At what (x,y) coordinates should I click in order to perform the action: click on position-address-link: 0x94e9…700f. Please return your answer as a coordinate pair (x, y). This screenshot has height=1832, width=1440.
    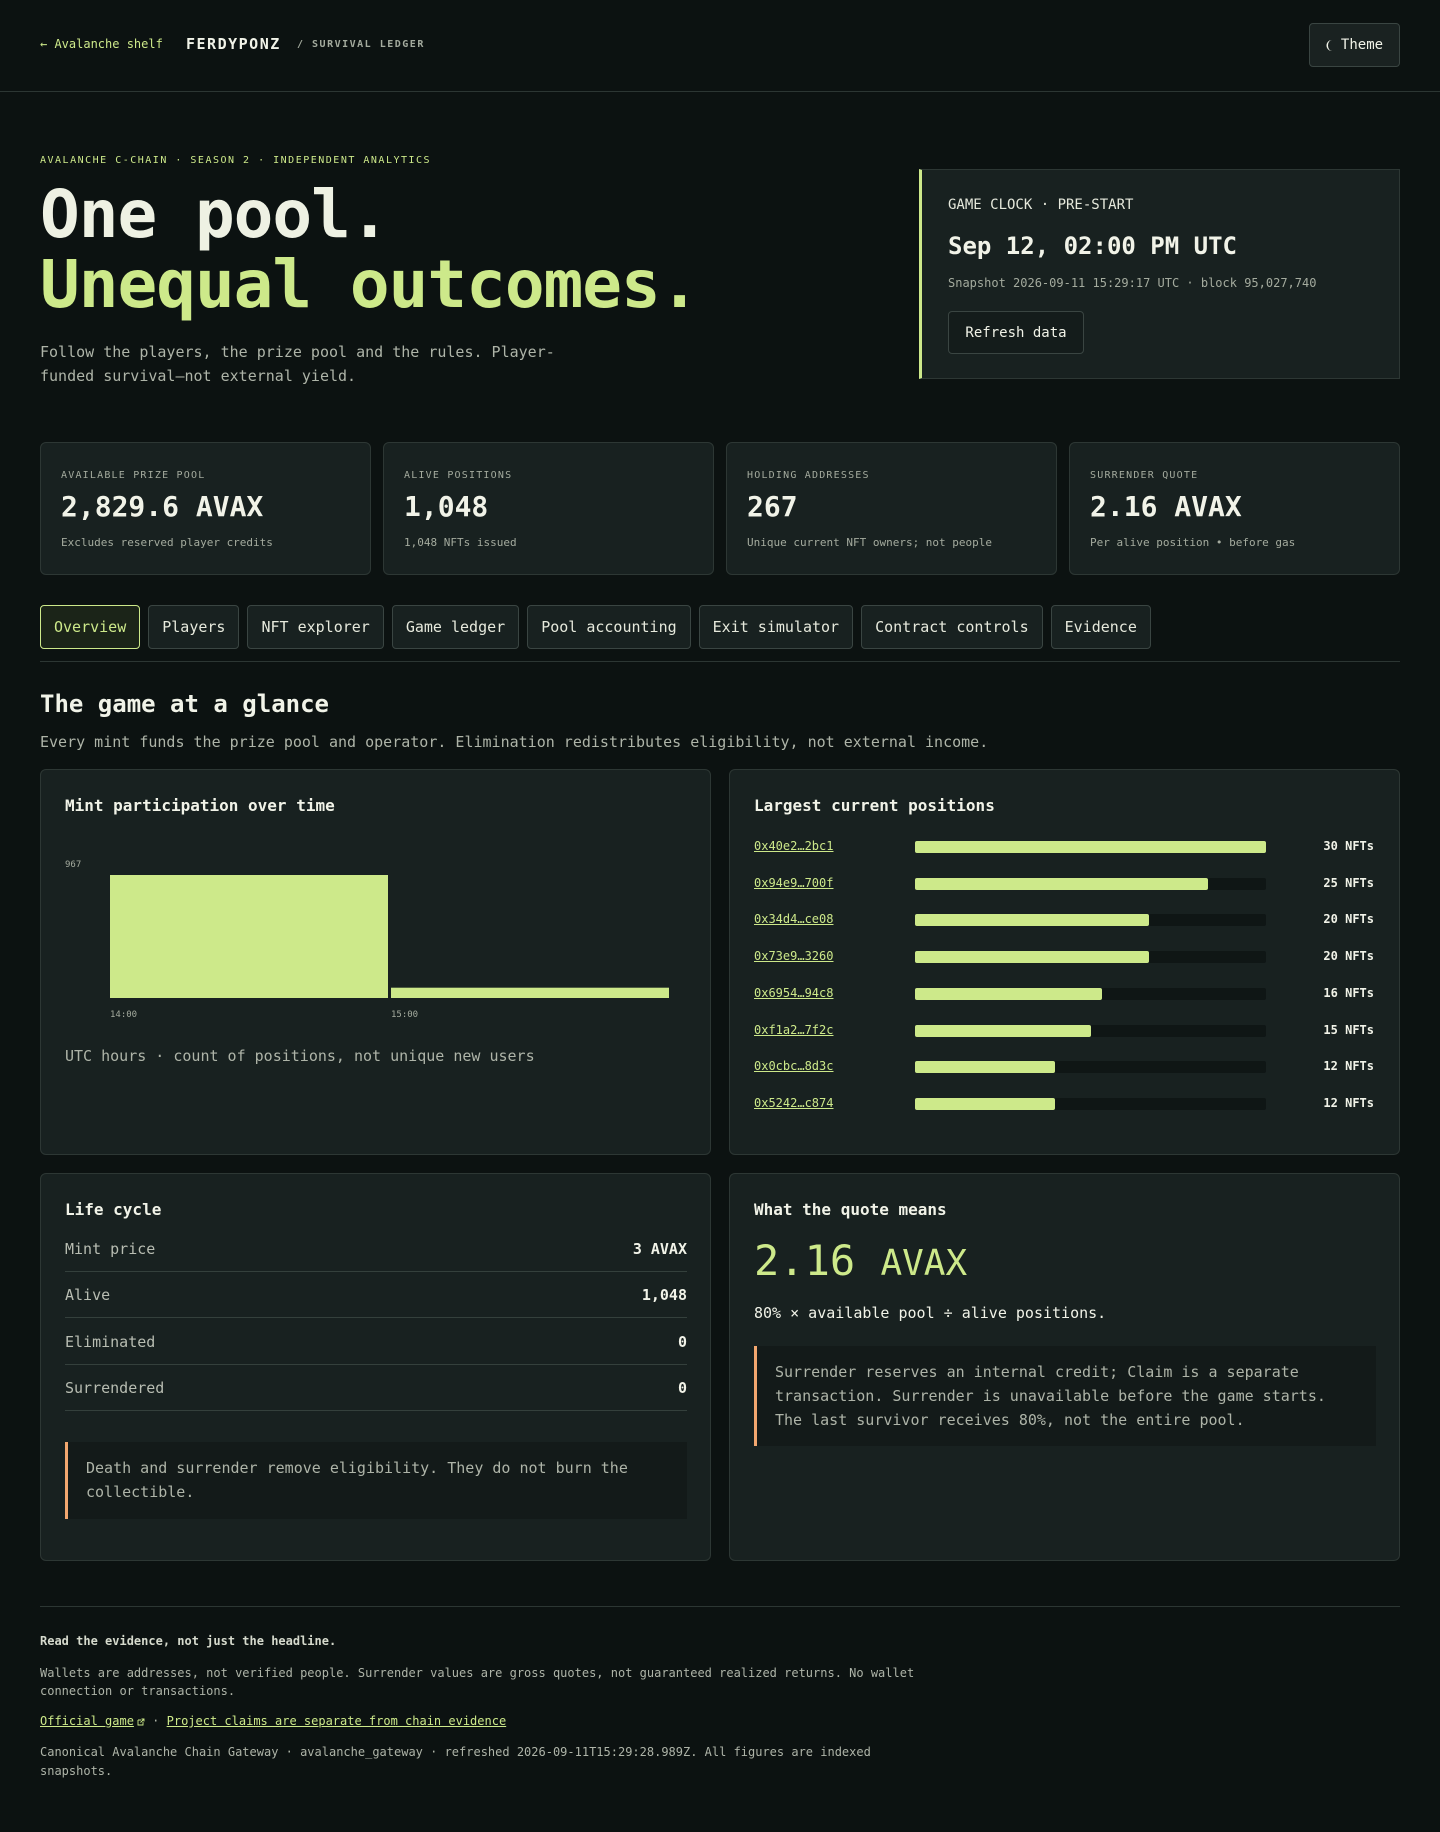
    Looking at the image, I should click on (793, 883).